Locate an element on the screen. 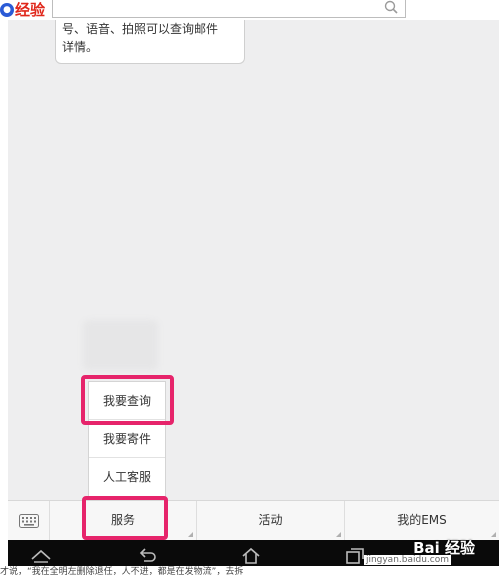 The height and width of the screenshot is (578, 499). menu-item-customer-service: 人工客服 is located at coordinates (127, 477).